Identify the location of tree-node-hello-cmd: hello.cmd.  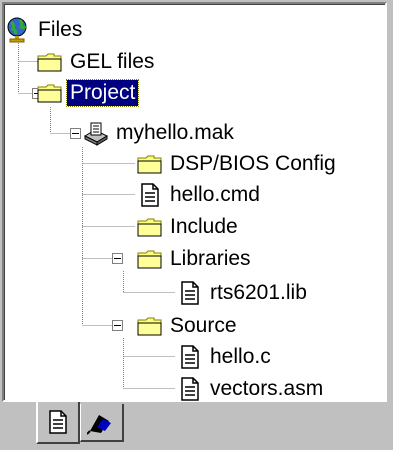
(200, 195).